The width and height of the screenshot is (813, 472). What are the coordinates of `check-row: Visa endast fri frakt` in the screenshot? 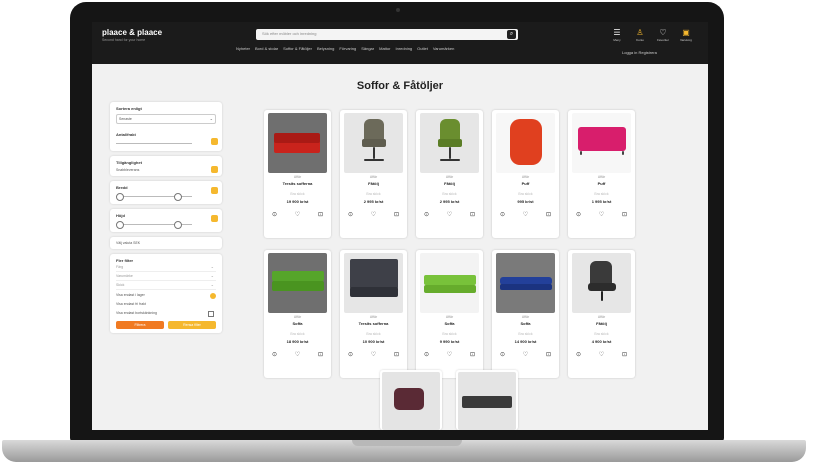 It's located at (166, 305).